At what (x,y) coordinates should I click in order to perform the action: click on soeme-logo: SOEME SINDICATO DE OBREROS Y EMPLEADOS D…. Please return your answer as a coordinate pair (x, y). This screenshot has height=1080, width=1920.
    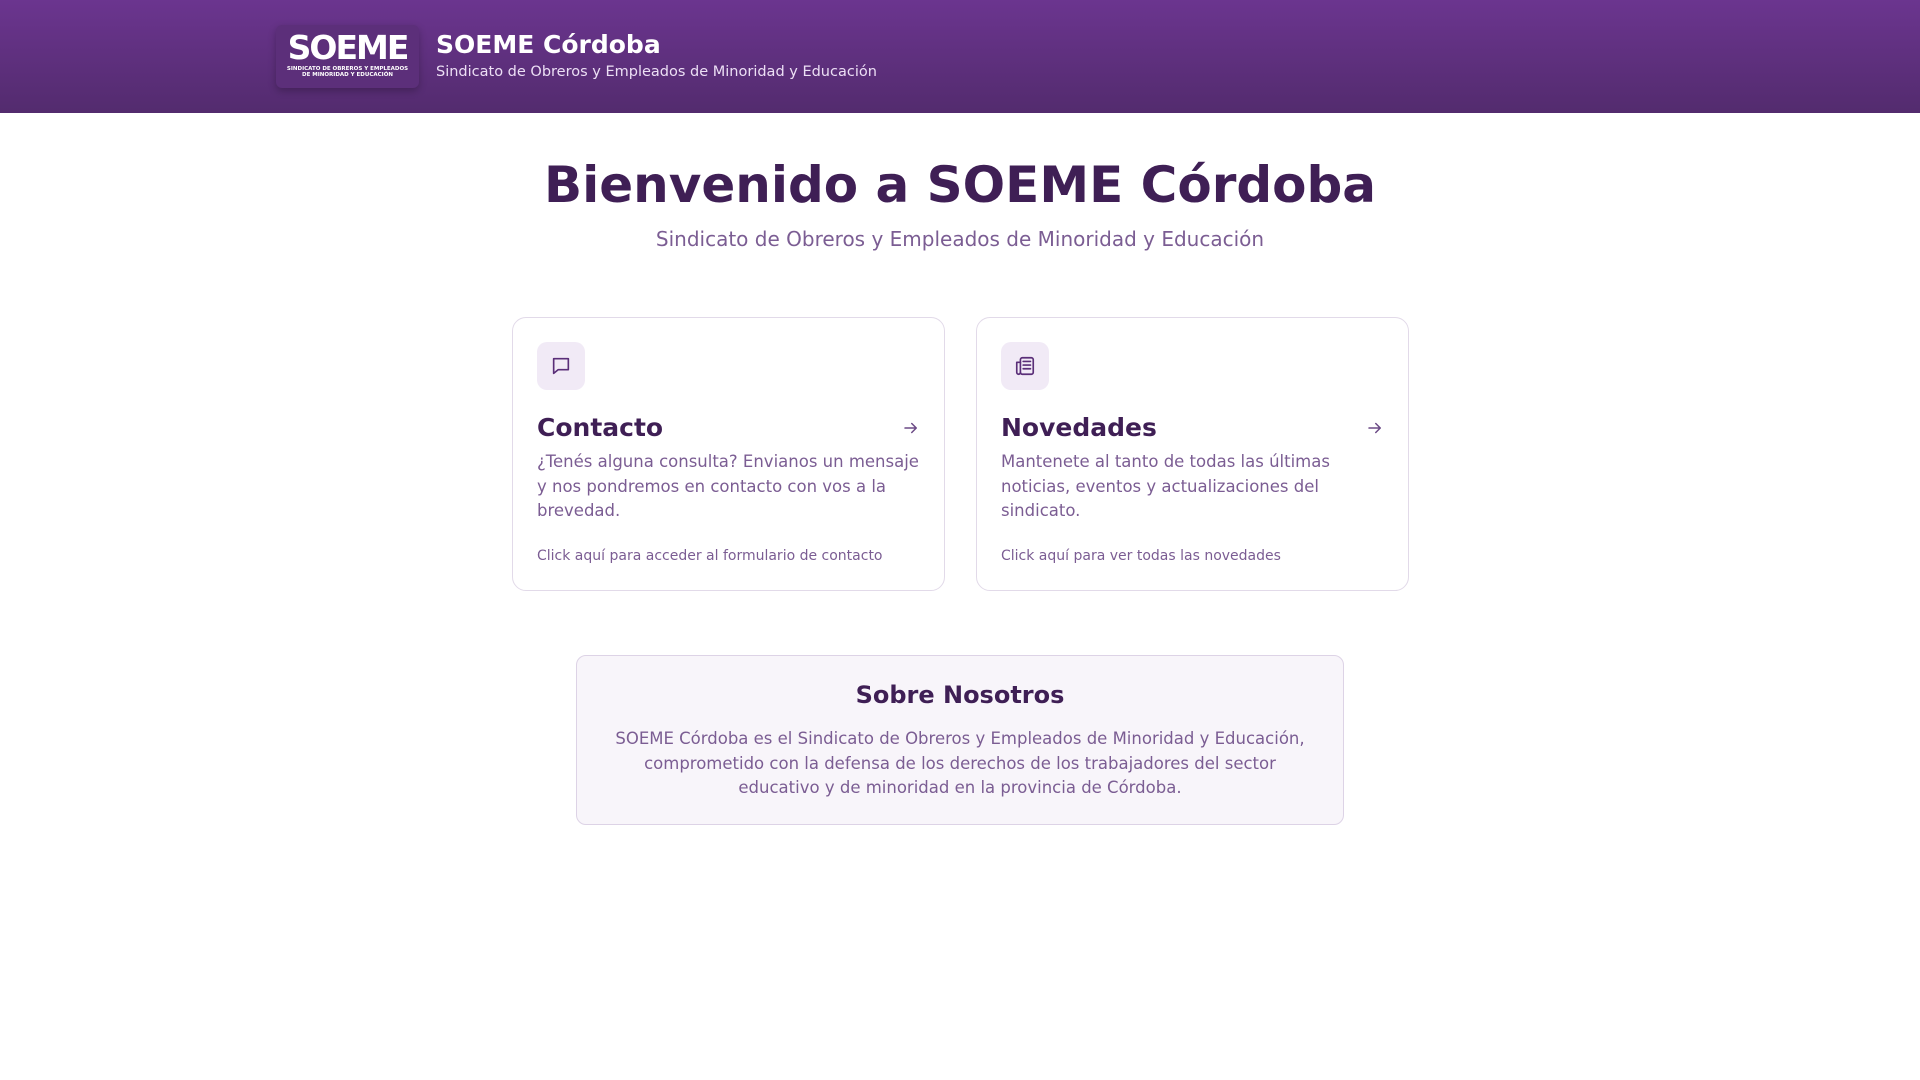
    Looking at the image, I should click on (347, 56).